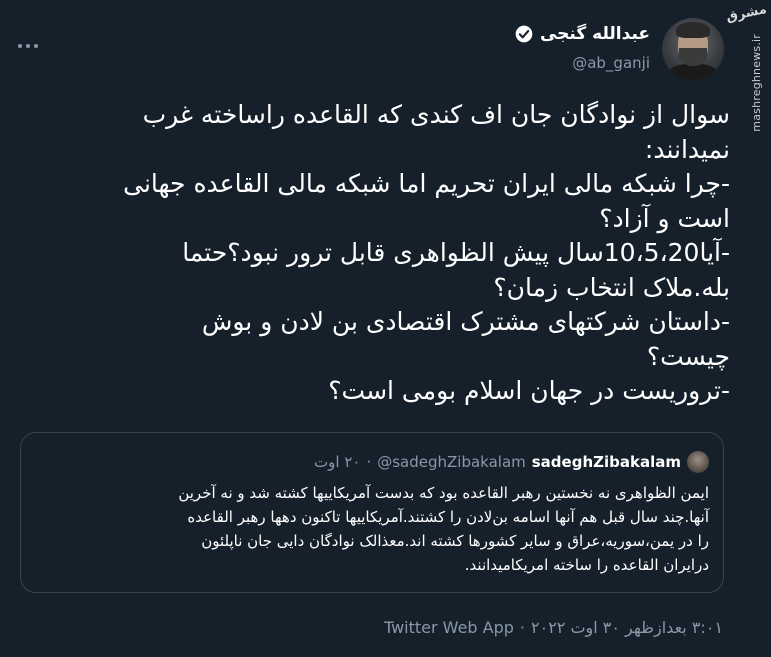 This screenshot has width=771, height=657. I want to click on quoted-author-avatar, so click(698, 462).